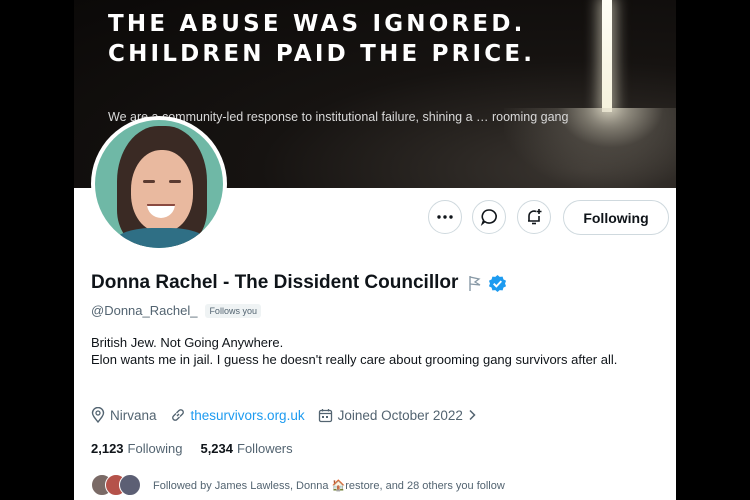  I want to click on follower-avatar, so click(130, 485).